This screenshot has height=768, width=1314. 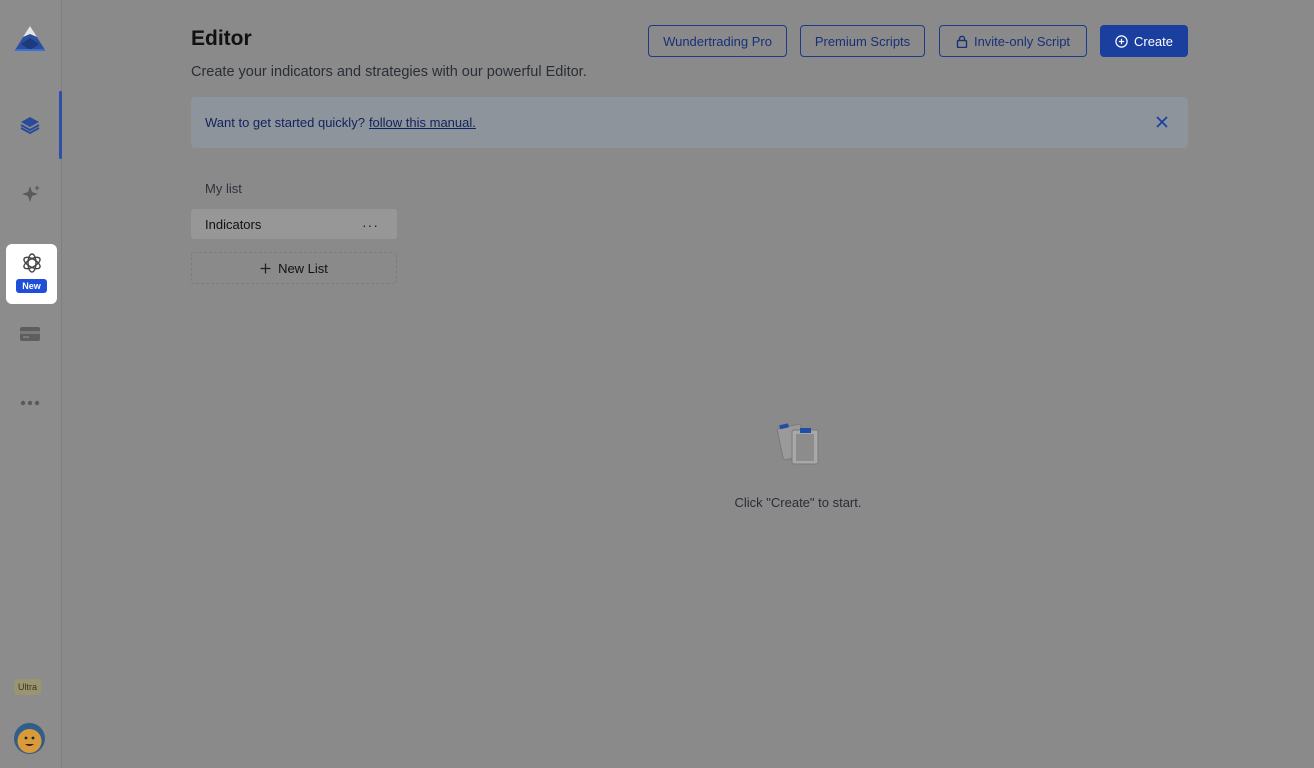 I want to click on sidebar-item-layers, so click(x=30, y=125).